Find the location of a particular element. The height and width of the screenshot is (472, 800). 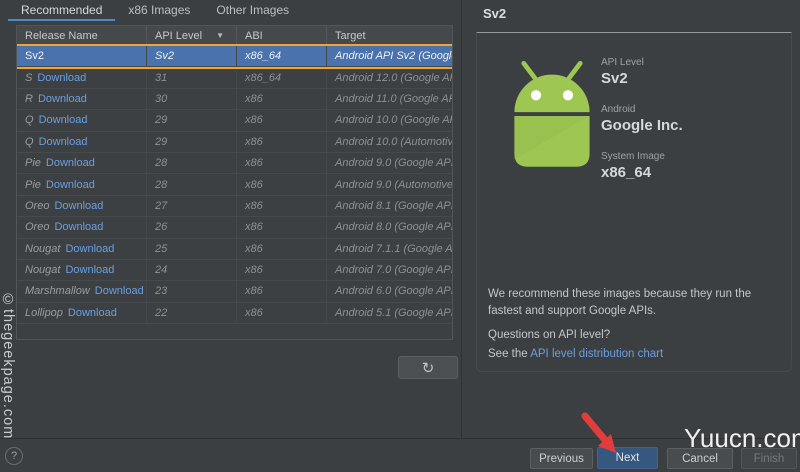

previous-button: Previous is located at coordinates (561, 458).